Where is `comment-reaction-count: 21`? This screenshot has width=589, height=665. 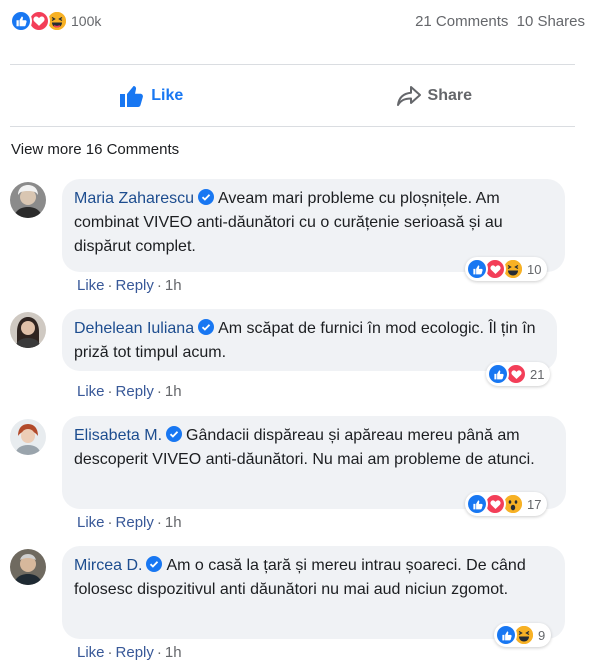 comment-reaction-count: 21 is located at coordinates (537, 374).